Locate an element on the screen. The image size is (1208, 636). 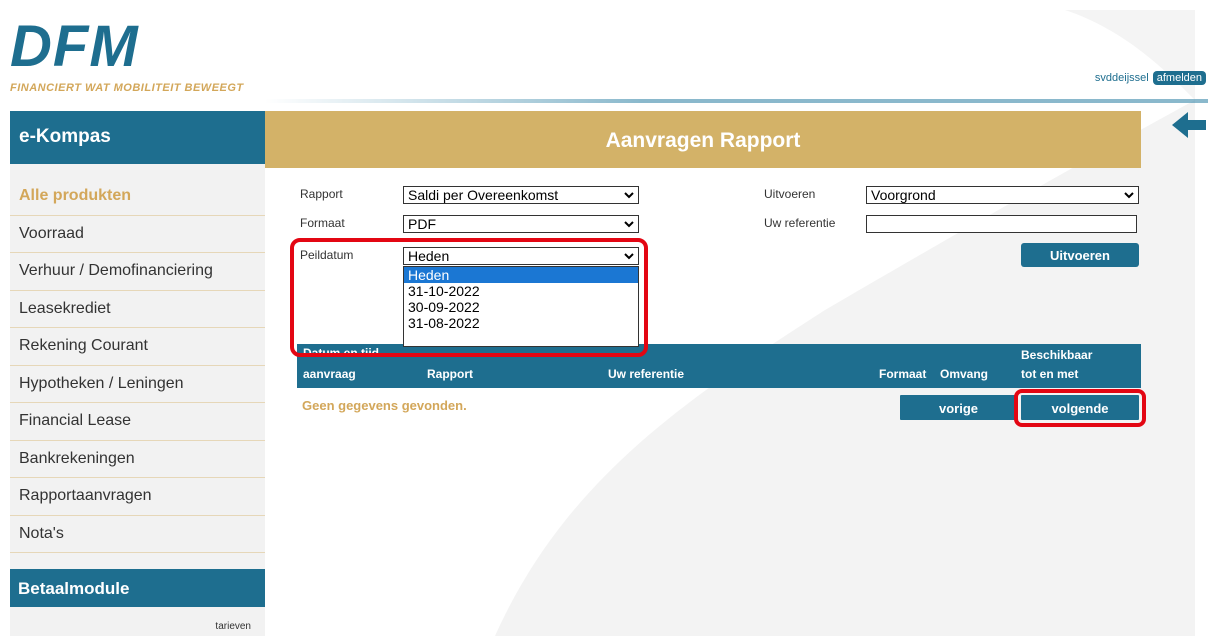
logo-wordmark: DFM is located at coordinates (74, 46).